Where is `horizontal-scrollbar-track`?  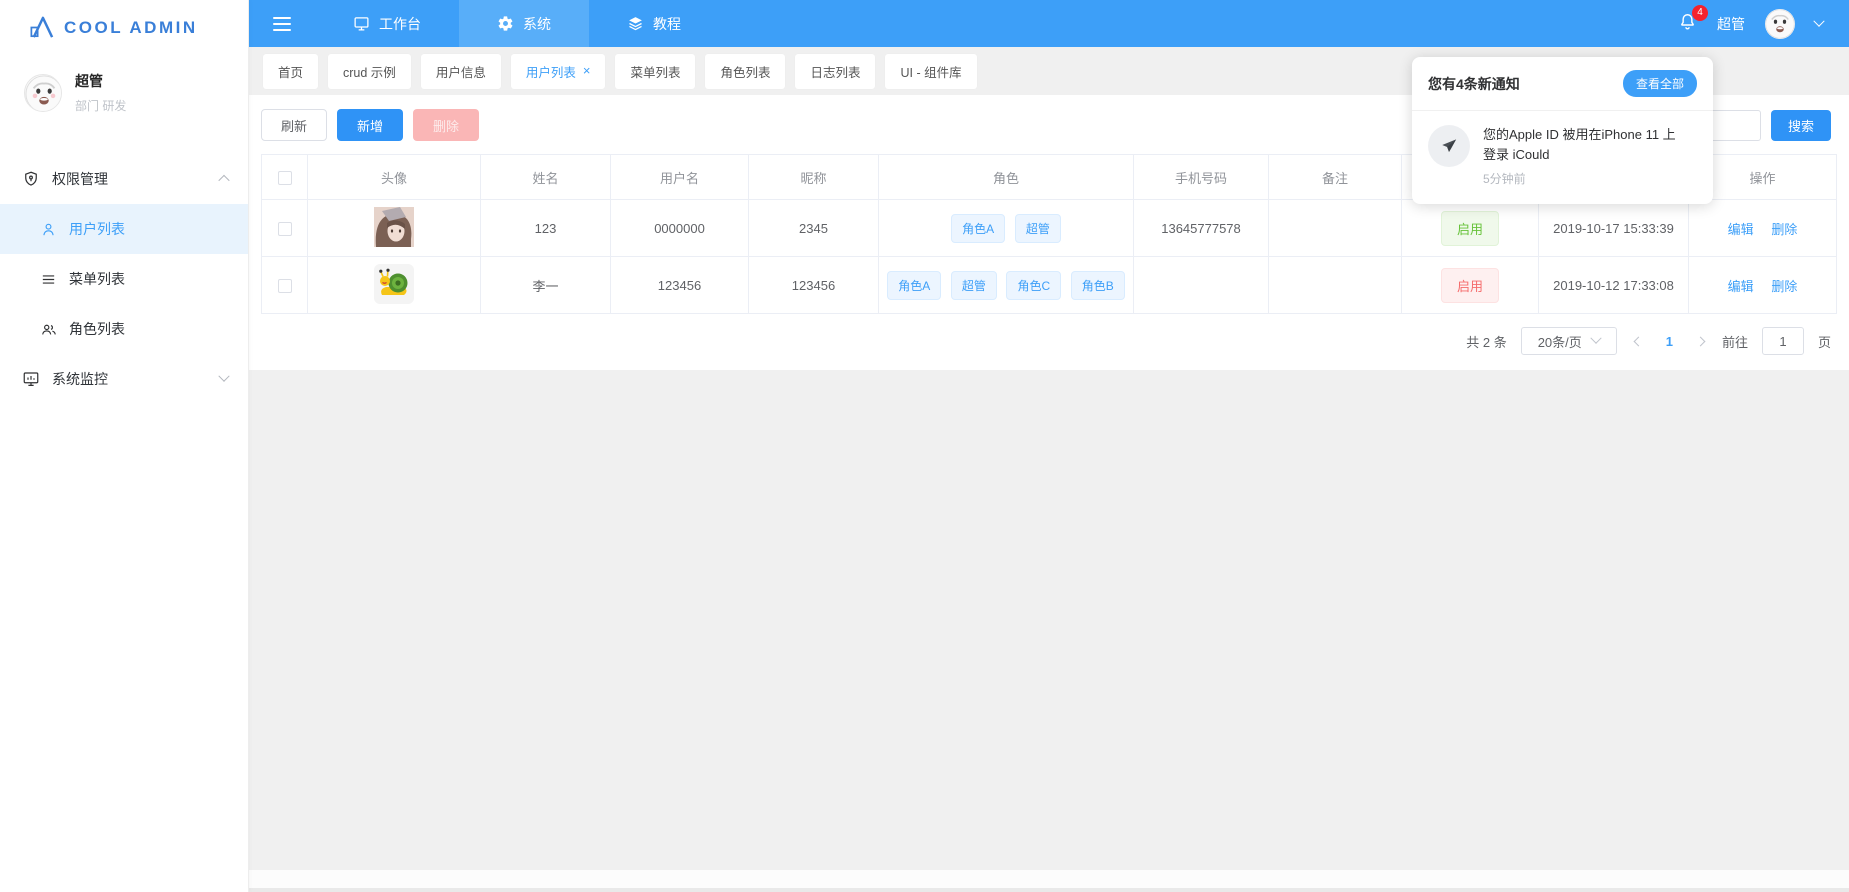 horizontal-scrollbar-track is located at coordinates (1049, 879).